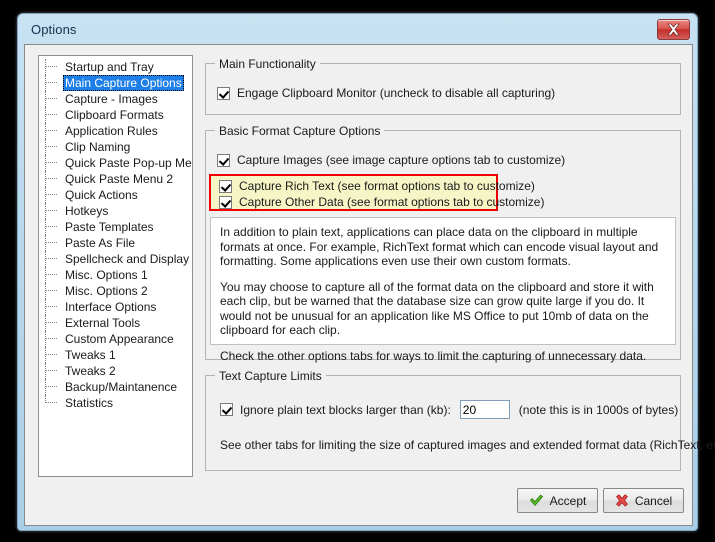 The image size is (715, 542). I want to click on sidebar-item-spellcheck-and-display: Spellcheck and Display, so click(115, 259).